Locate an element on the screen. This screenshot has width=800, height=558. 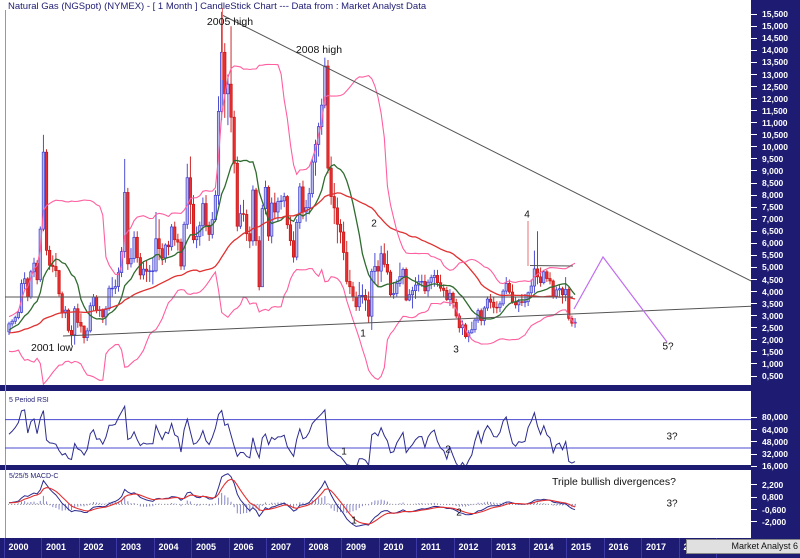
macd-annotation: Triple bullish divergences? is located at coordinates (614, 482).